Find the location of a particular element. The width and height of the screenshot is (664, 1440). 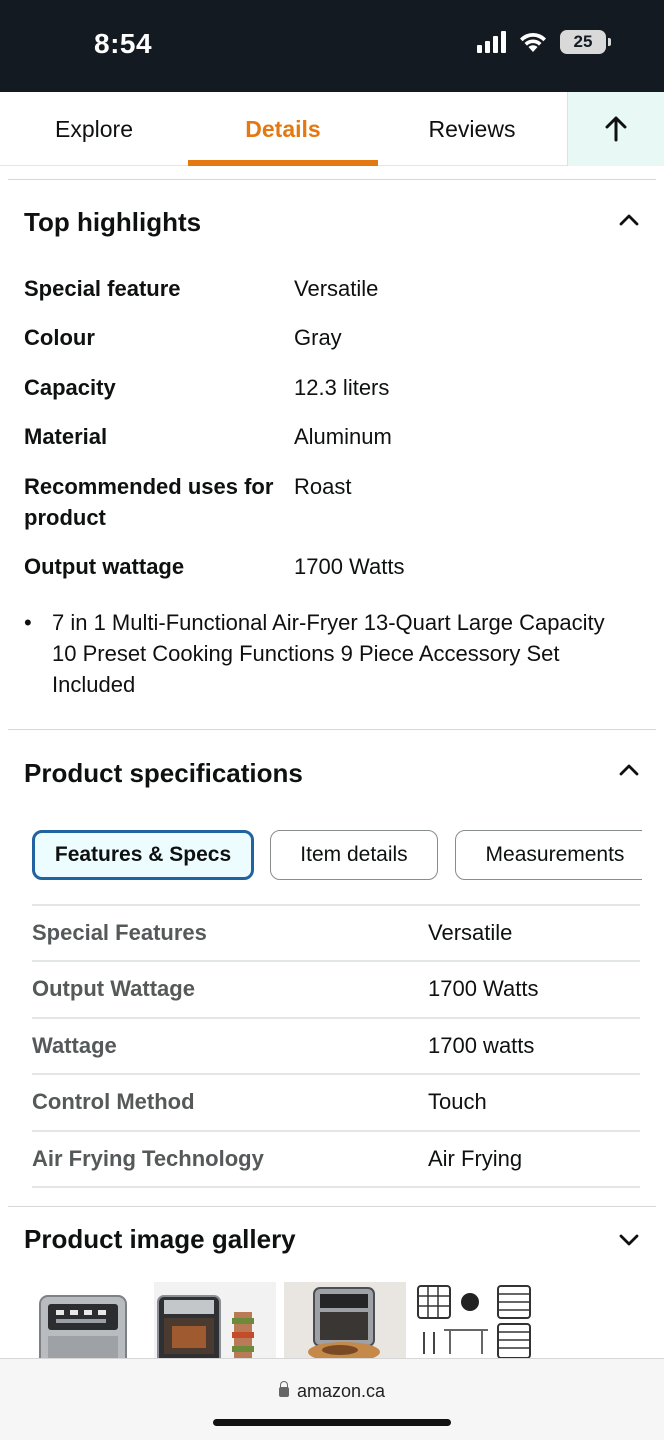

image-gallery is located at coordinates (334, 1321).